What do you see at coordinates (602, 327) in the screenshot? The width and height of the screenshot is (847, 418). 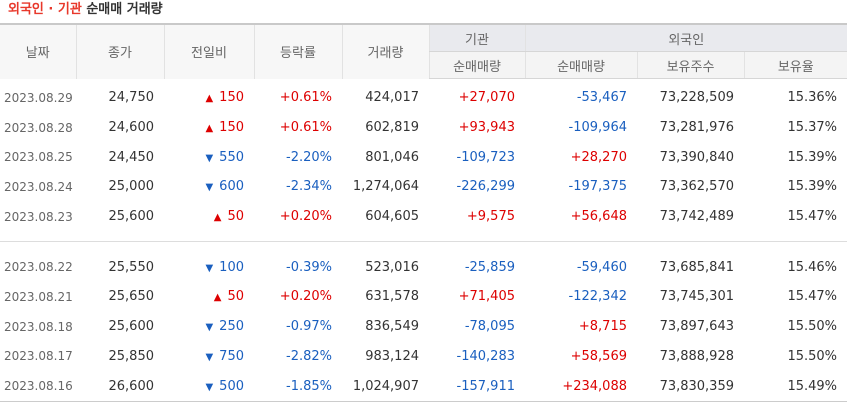 I see `cell-foreign-net: +8,715` at bounding box center [602, 327].